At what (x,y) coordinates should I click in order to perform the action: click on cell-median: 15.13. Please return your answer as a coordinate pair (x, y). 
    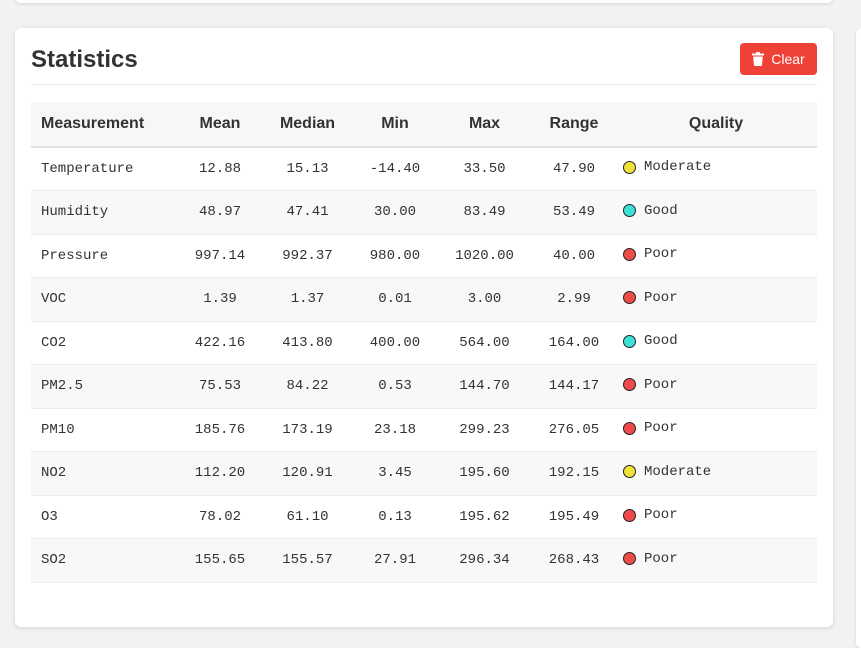
    Looking at the image, I should click on (307, 169).